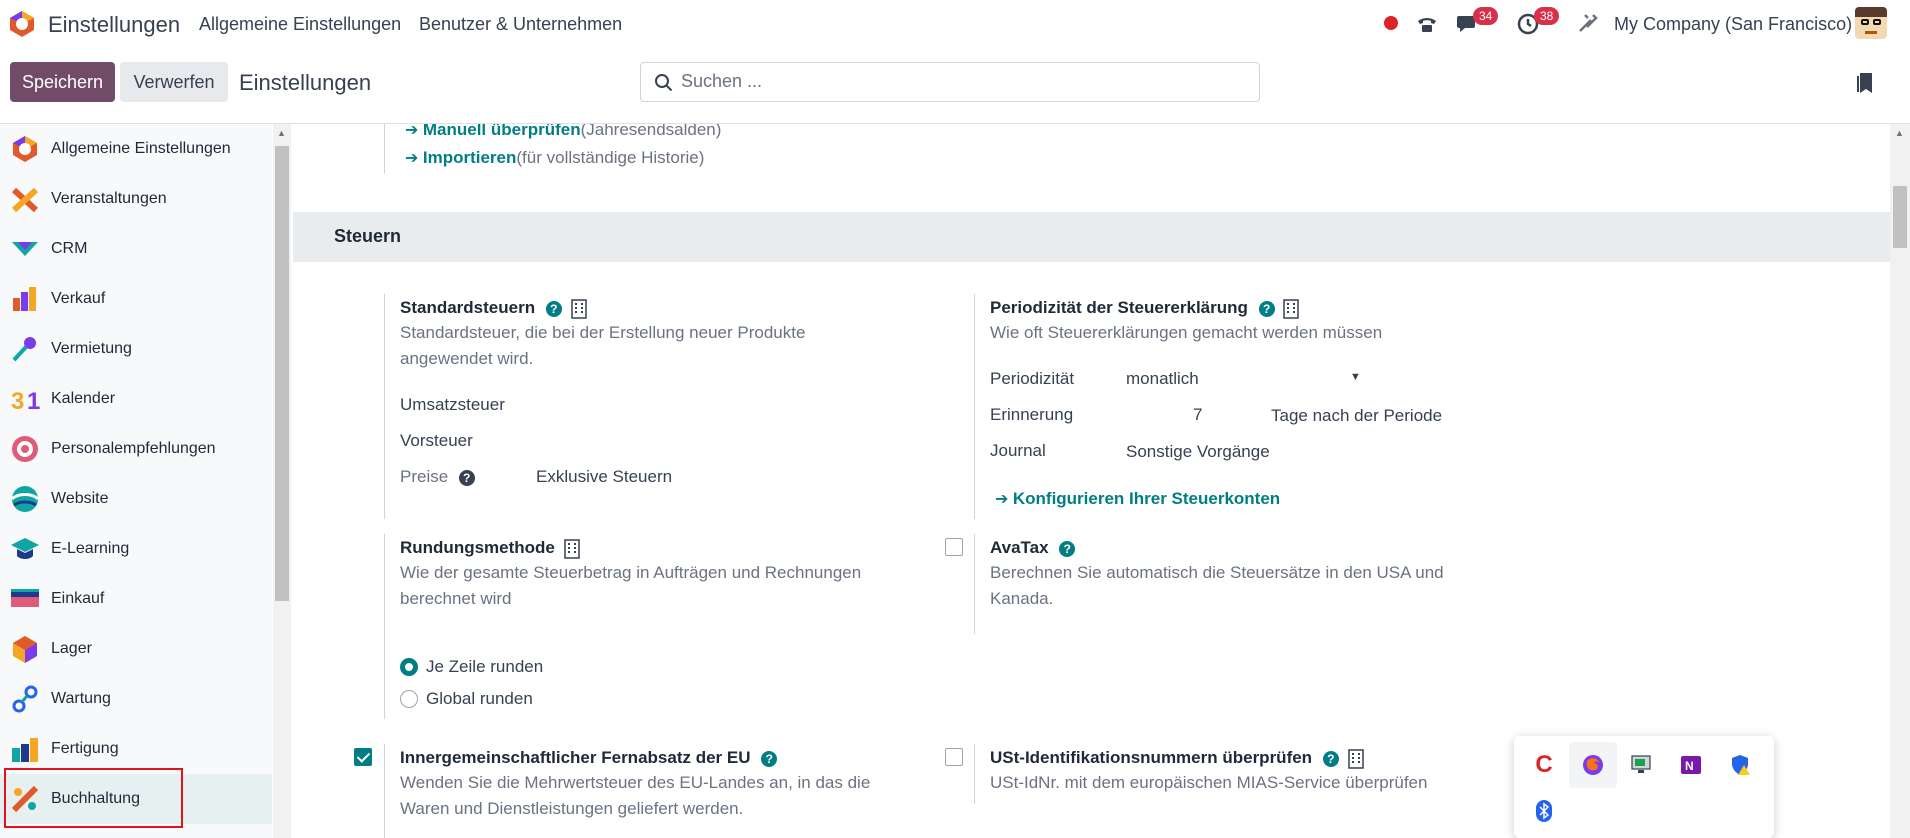 The width and height of the screenshot is (1910, 838). What do you see at coordinates (1033, 548) in the screenshot?
I see `avatax-title: AvaTax ?` at bounding box center [1033, 548].